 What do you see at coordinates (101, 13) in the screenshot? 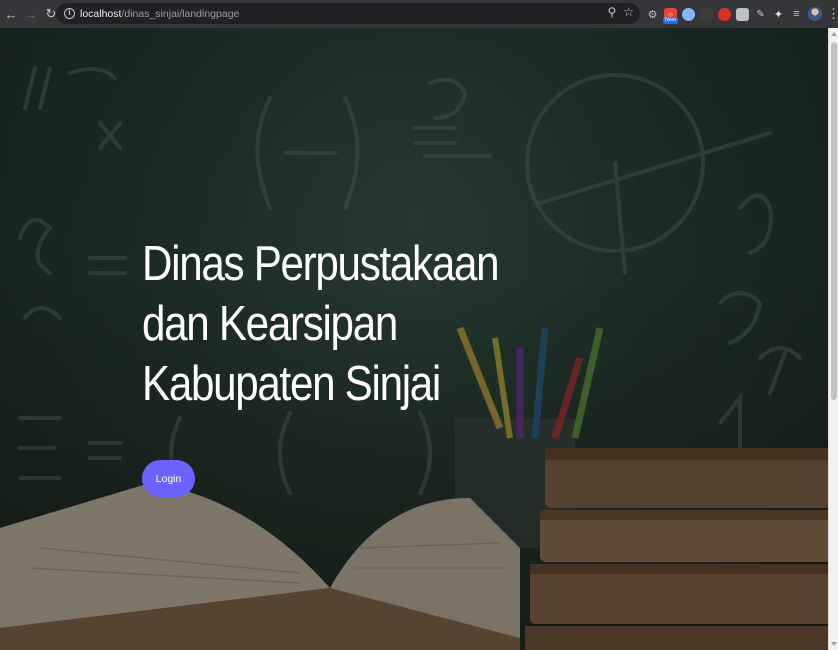
I see `url-host: localhost` at bounding box center [101, 13].